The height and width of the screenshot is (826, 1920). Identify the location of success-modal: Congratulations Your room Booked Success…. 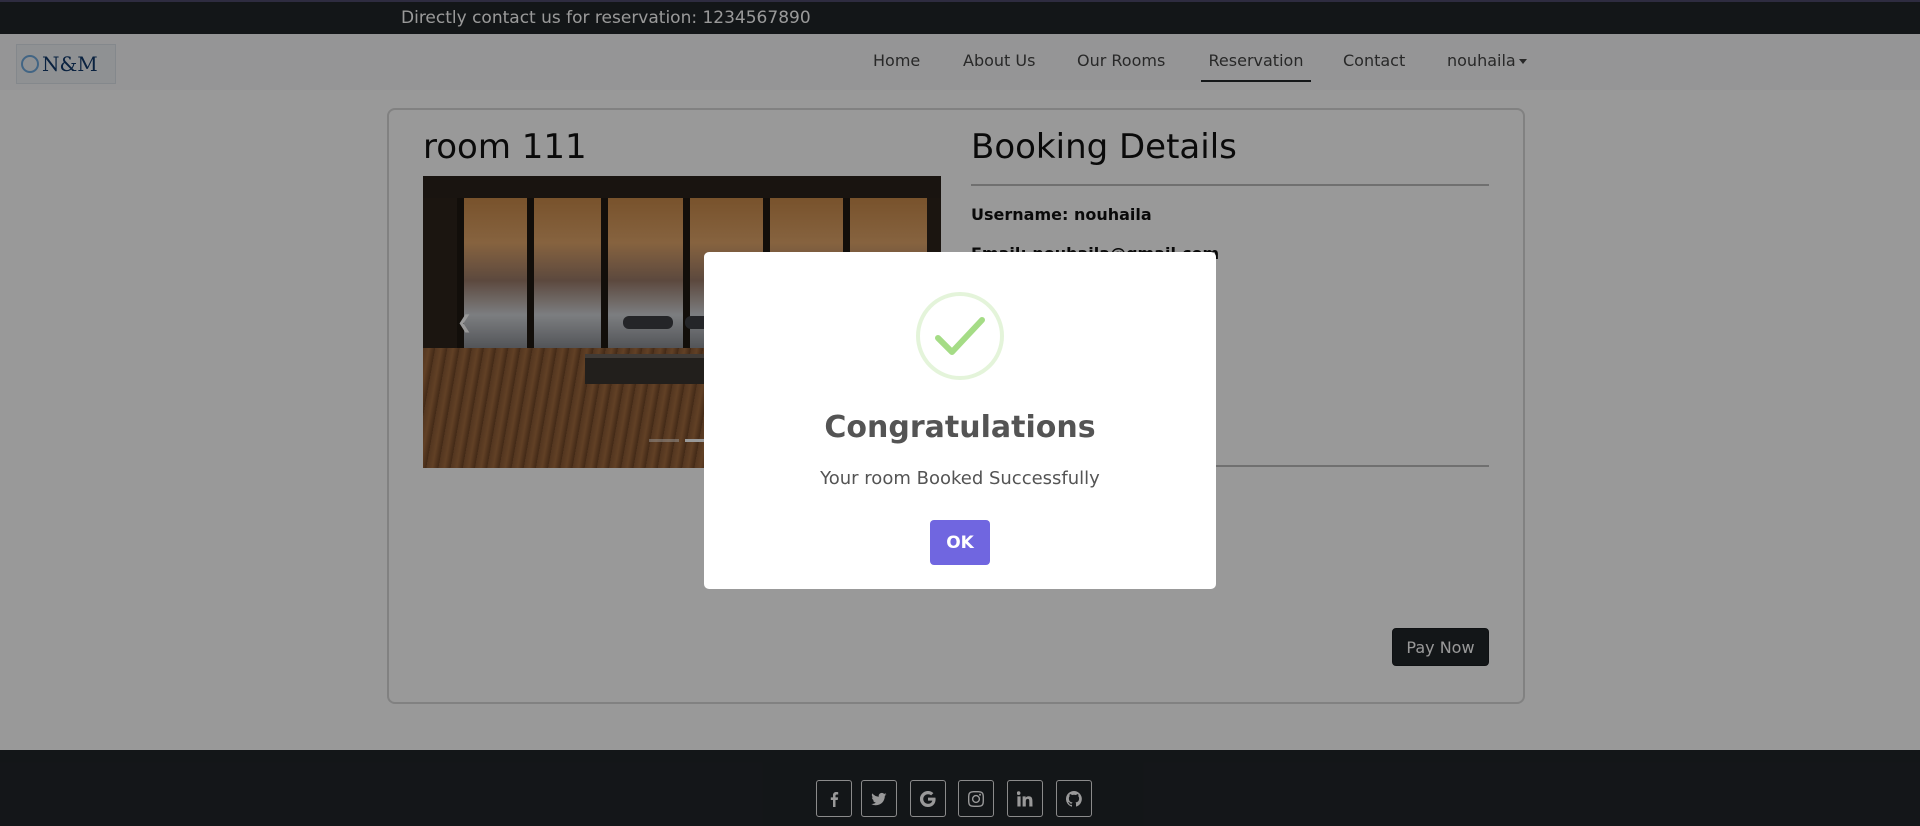
(960, 420).